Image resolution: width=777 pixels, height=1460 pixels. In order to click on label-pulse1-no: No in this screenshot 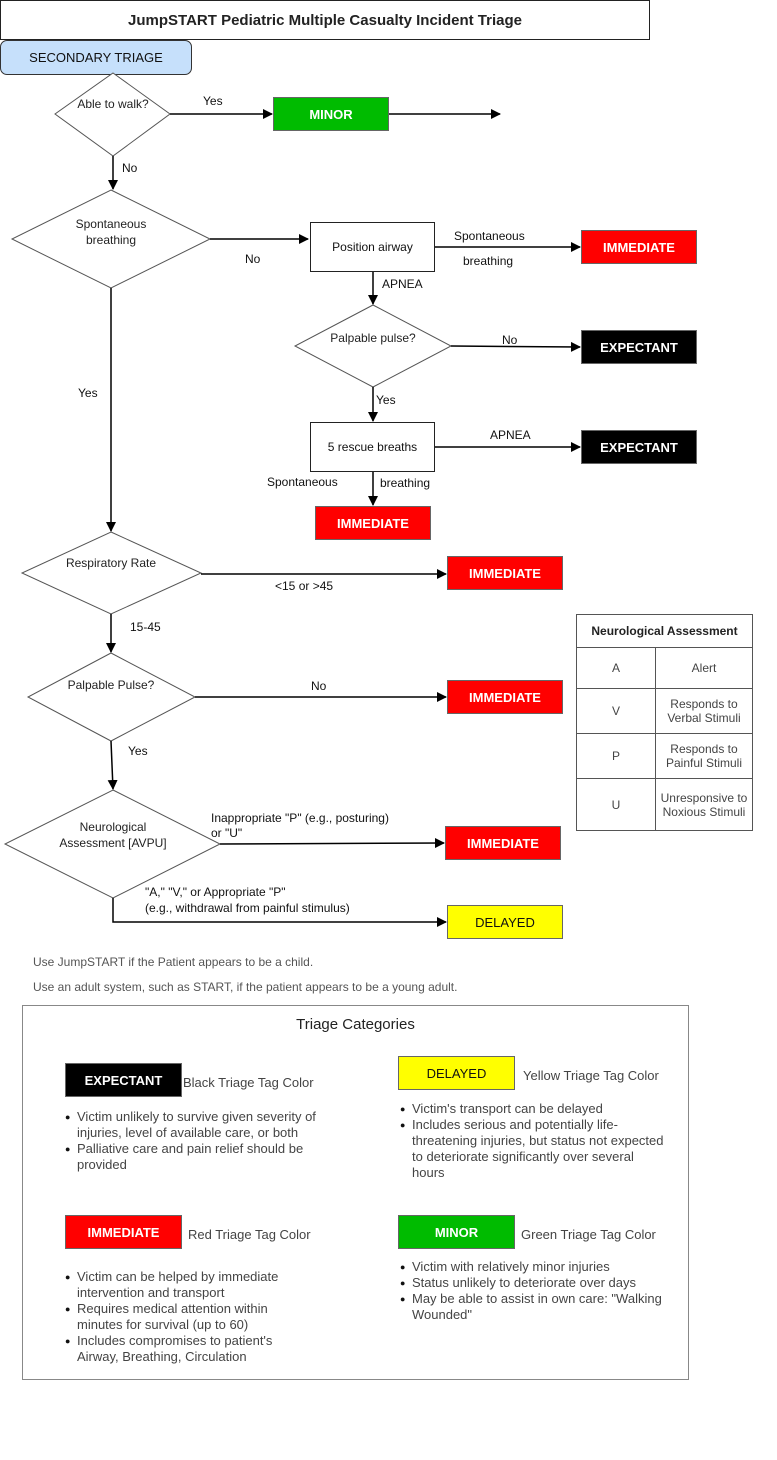, I will do `click(510, 340)`.